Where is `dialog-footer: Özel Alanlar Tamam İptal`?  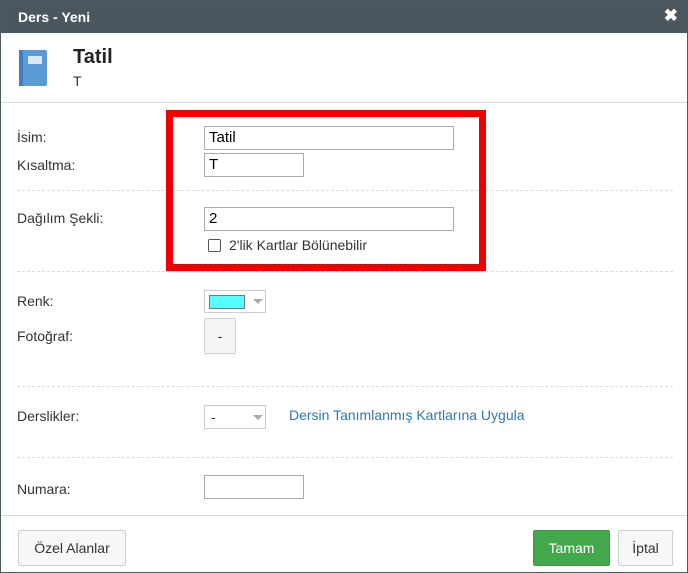 dialog-footer: Özel Alanlar Tamam İptal is located at coordinates (344, 543).